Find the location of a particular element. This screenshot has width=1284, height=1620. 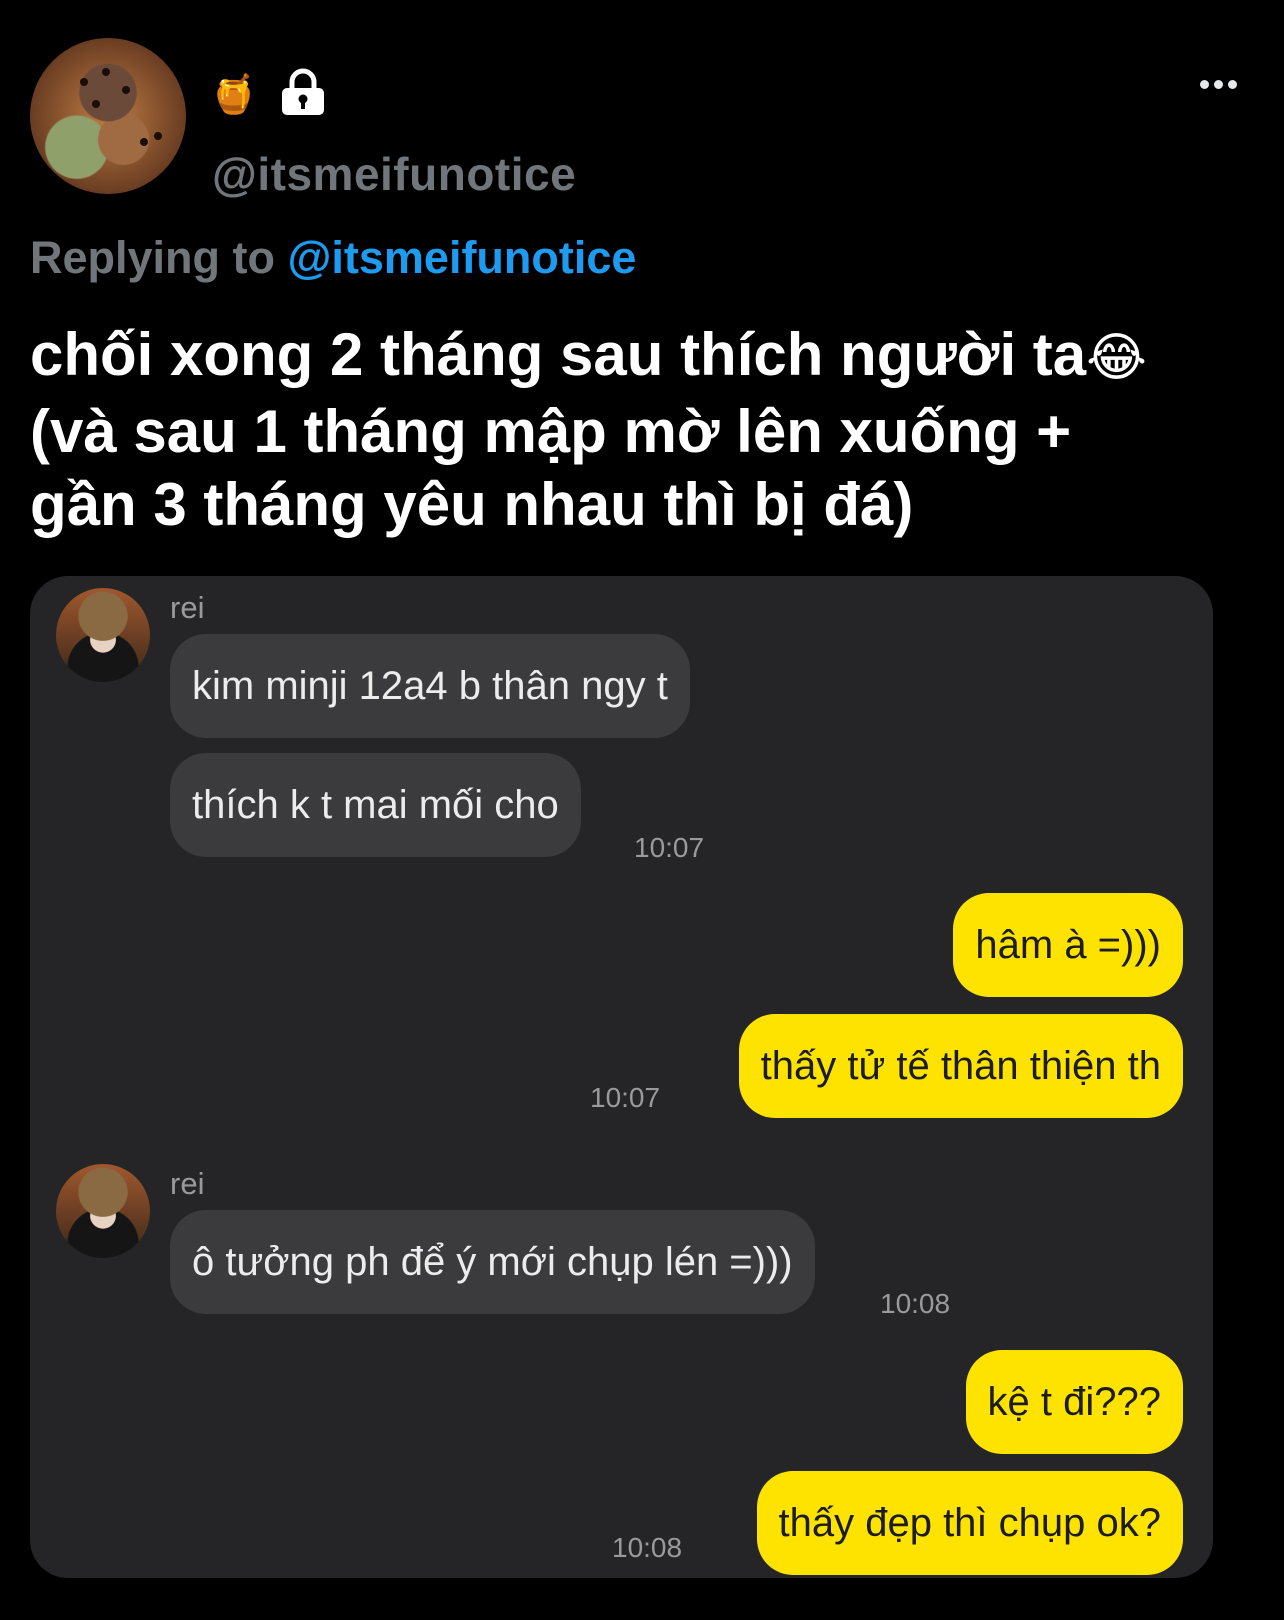

tweet-text-line-1: chối xong 2 tháng sau thích người ta😂 is located at coordinates (588, 354).